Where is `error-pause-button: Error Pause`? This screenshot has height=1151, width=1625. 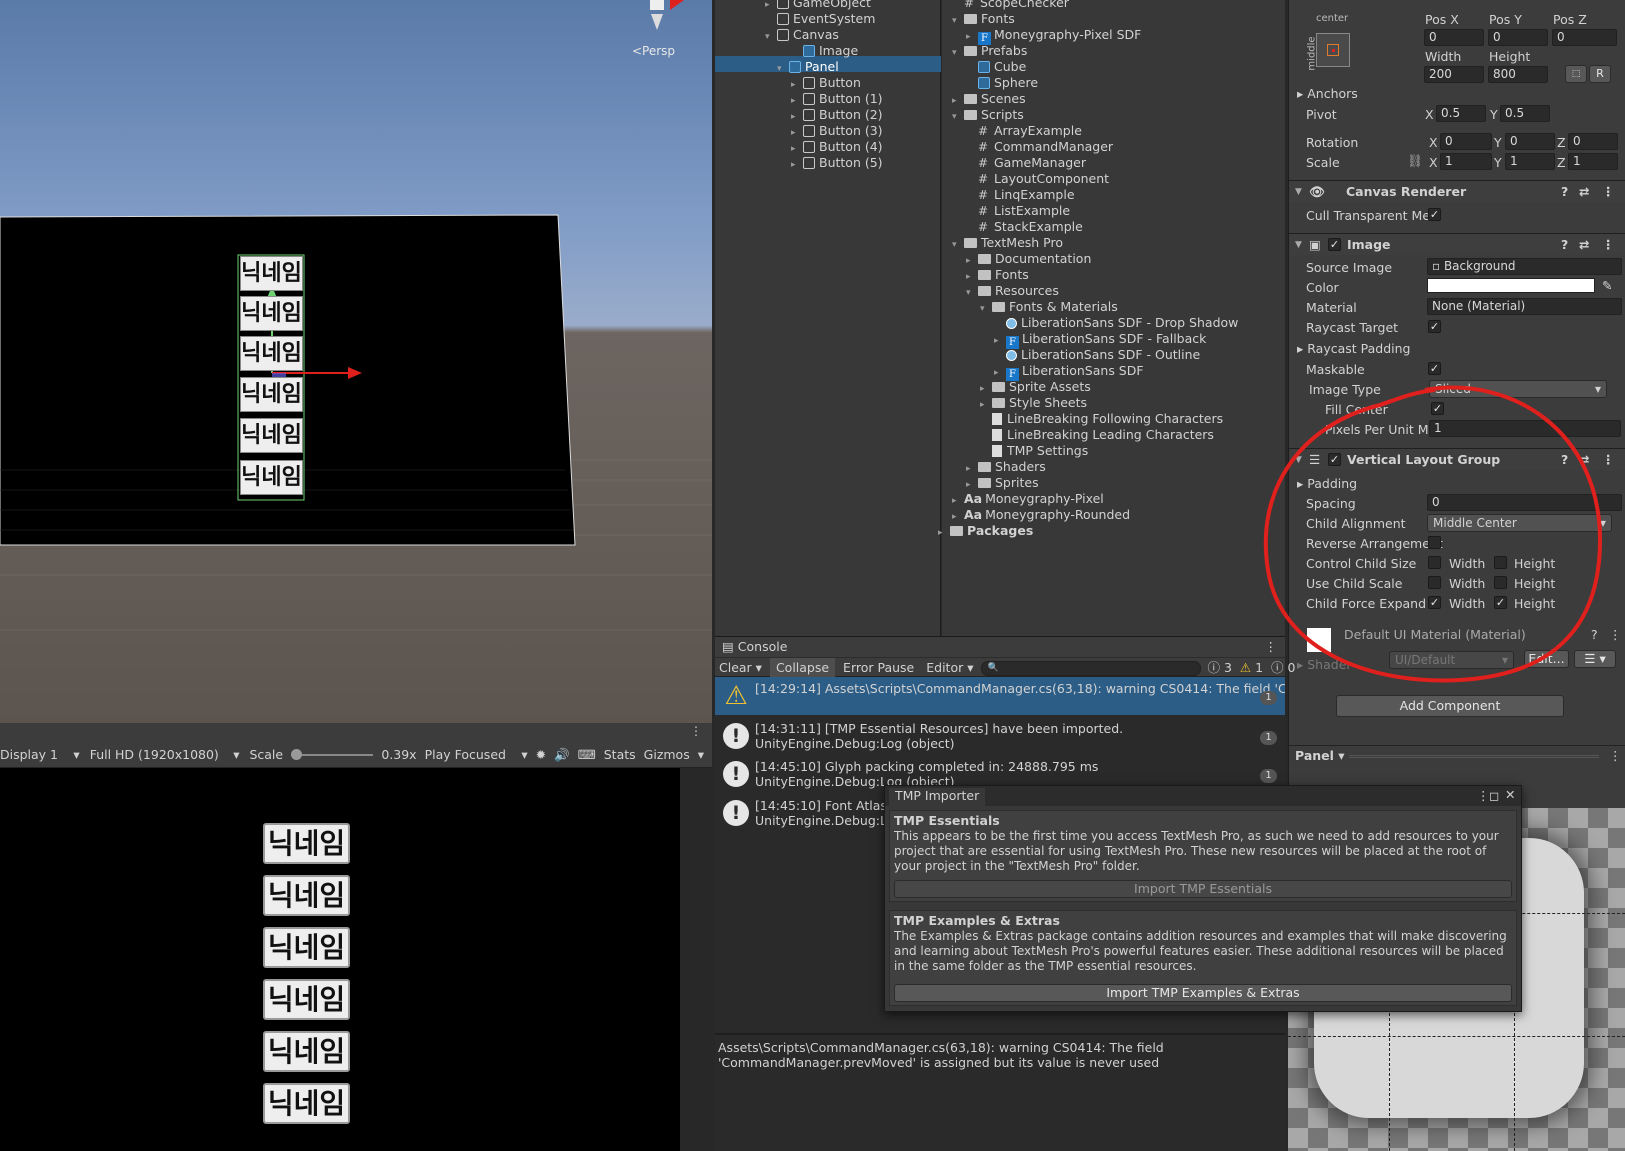 error-pause-button: Error Pause is located at coordinates (878, 667).